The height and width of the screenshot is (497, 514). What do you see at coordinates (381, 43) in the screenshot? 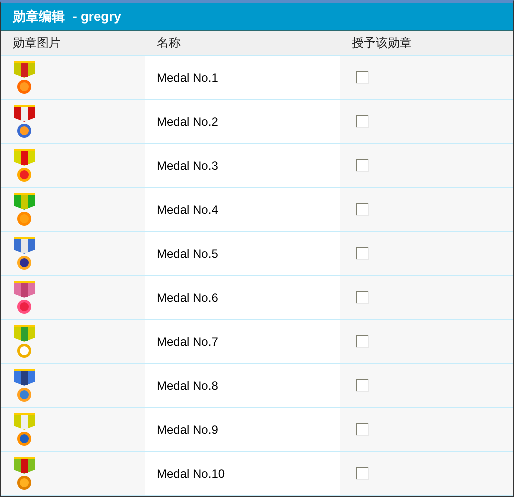
I see `column-header: 授予该勋章` at bounding box center [381, 43].